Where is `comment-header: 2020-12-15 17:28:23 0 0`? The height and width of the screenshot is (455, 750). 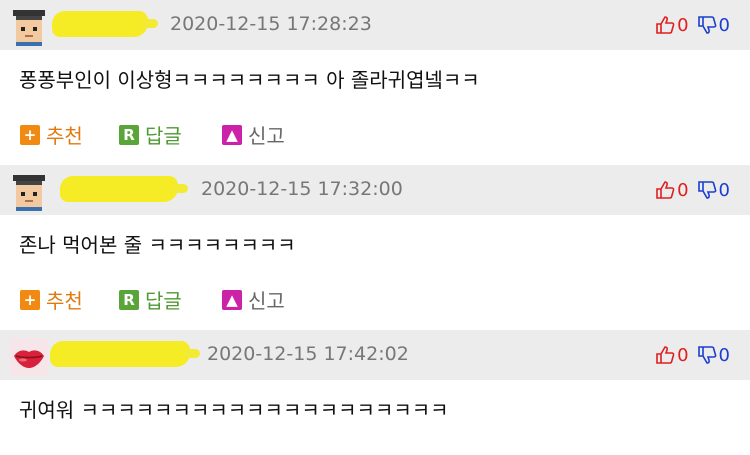
comment-header: 2020-12-15 17:28:23 0 0 is located at coordinates (375, 25).